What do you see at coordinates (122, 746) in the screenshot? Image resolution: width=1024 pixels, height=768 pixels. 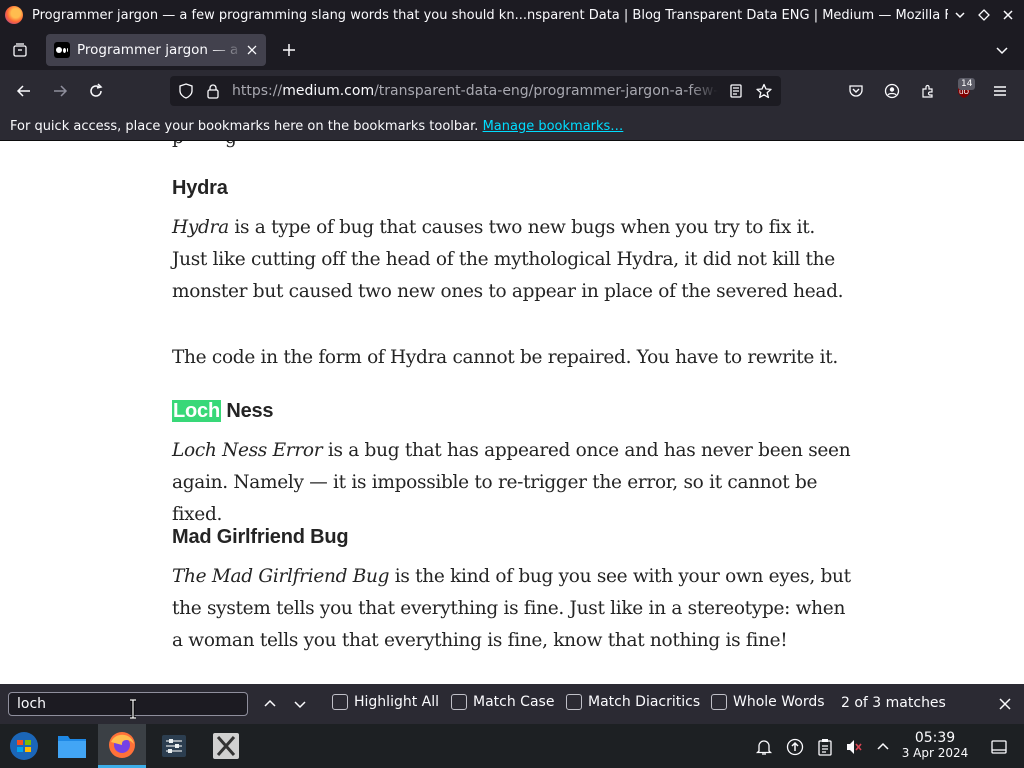 I see `firefox-taskbar-icon` at bounding box center [122, 746].